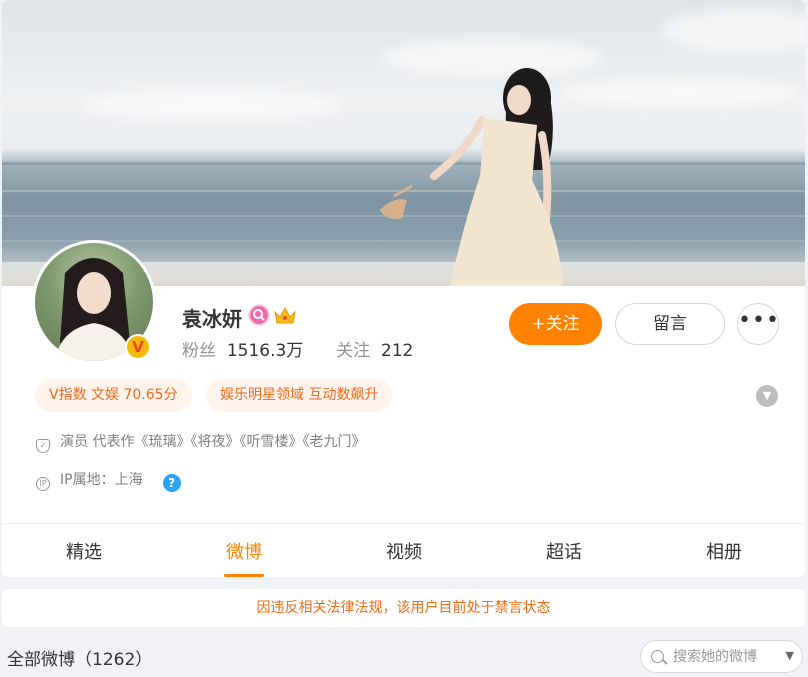  What do you see at coordinates (138, 347) in the screenshot?
I see `verified-badge-icon: V` at bounding box center [138, 347].